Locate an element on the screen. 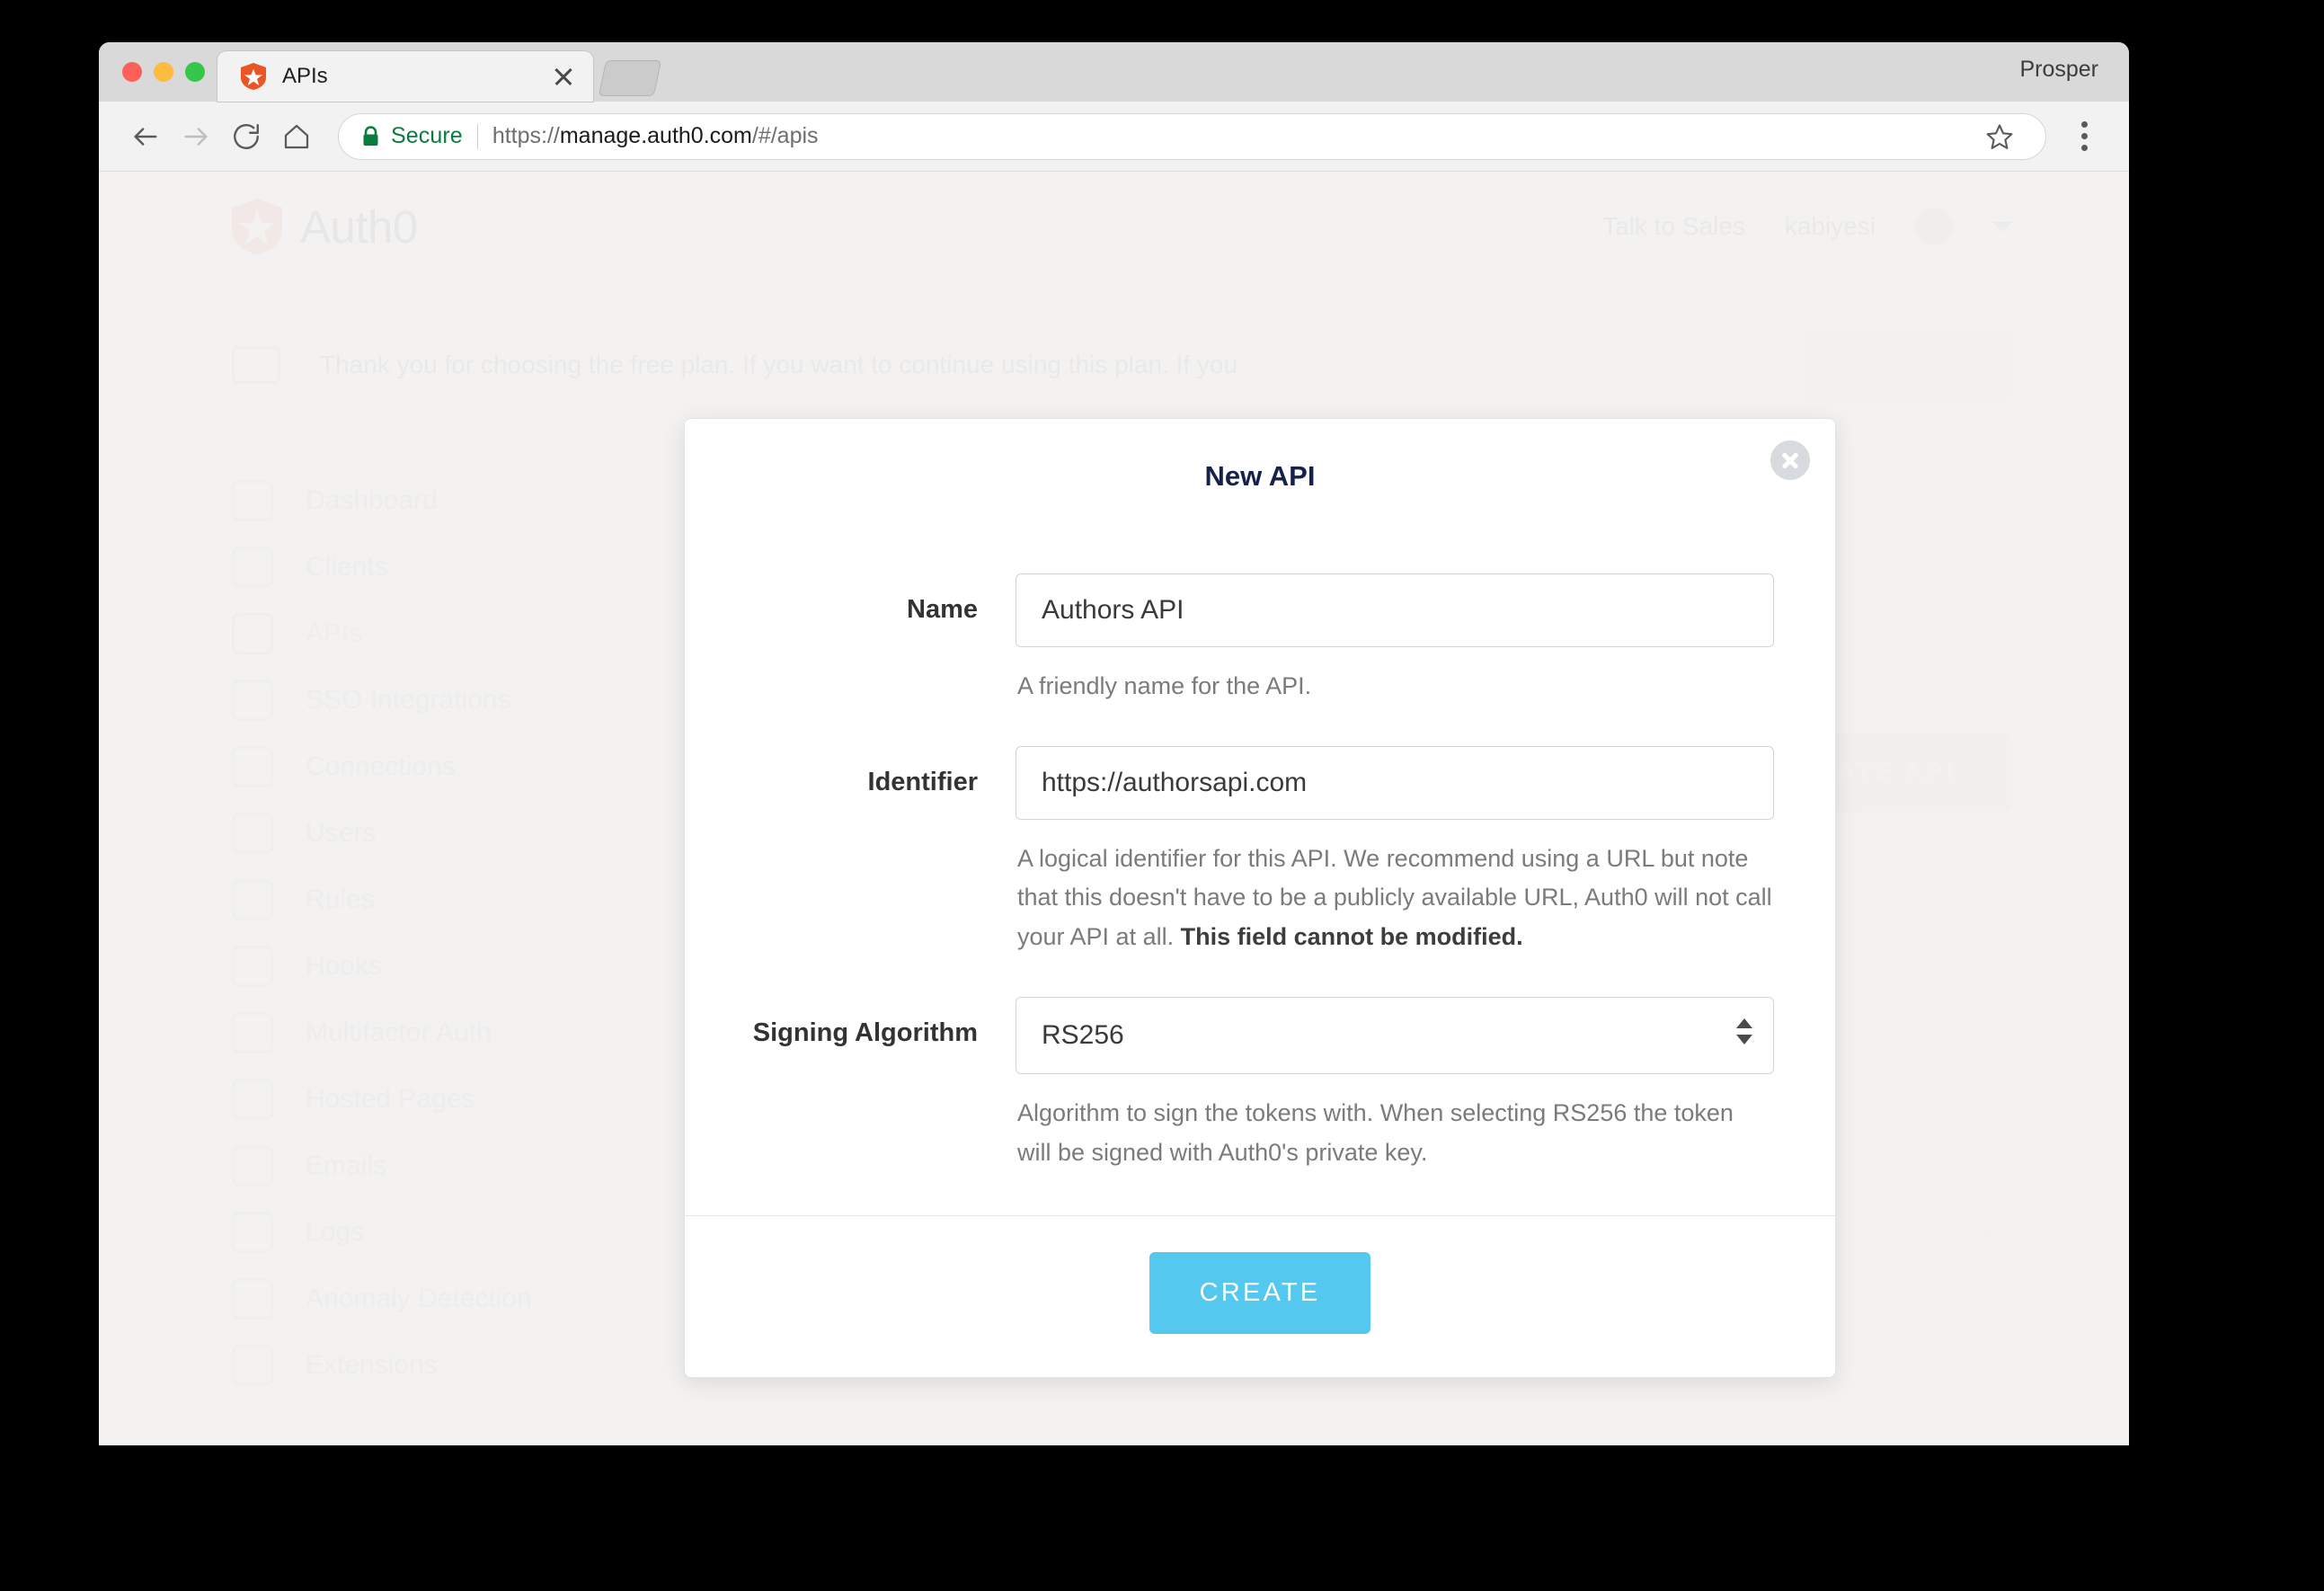 This screenshot has width=2324, height=1591. kebab-menu-icon is located at coordinates (2084, 136).